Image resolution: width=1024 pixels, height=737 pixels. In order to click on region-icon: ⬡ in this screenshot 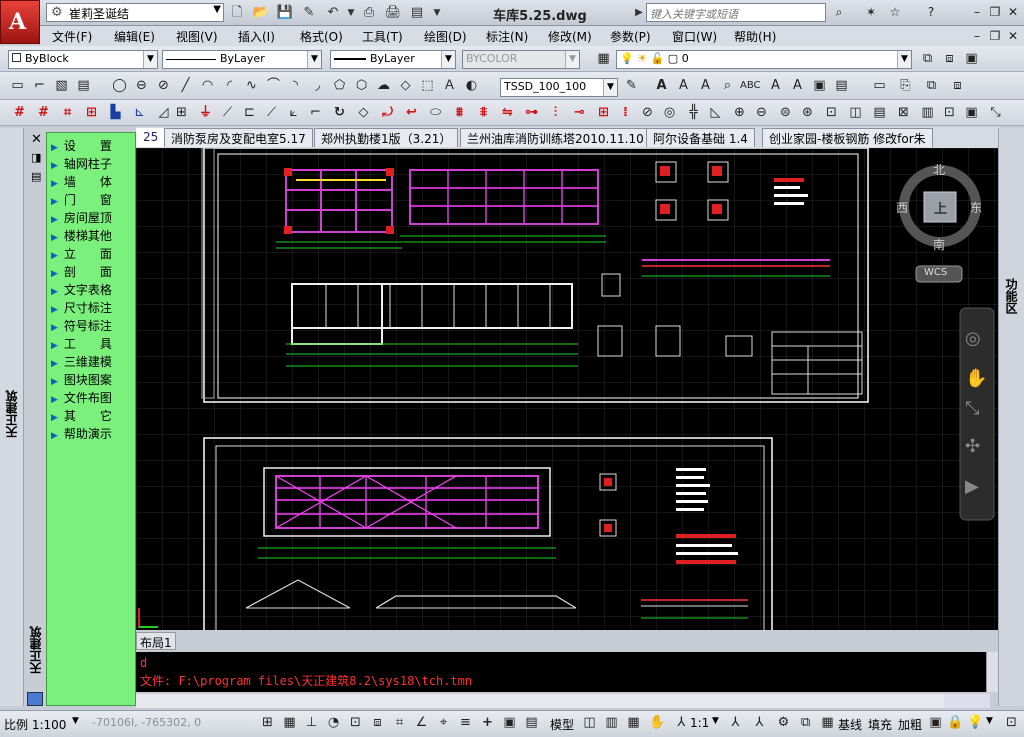, I will do `click(361, 86)`.